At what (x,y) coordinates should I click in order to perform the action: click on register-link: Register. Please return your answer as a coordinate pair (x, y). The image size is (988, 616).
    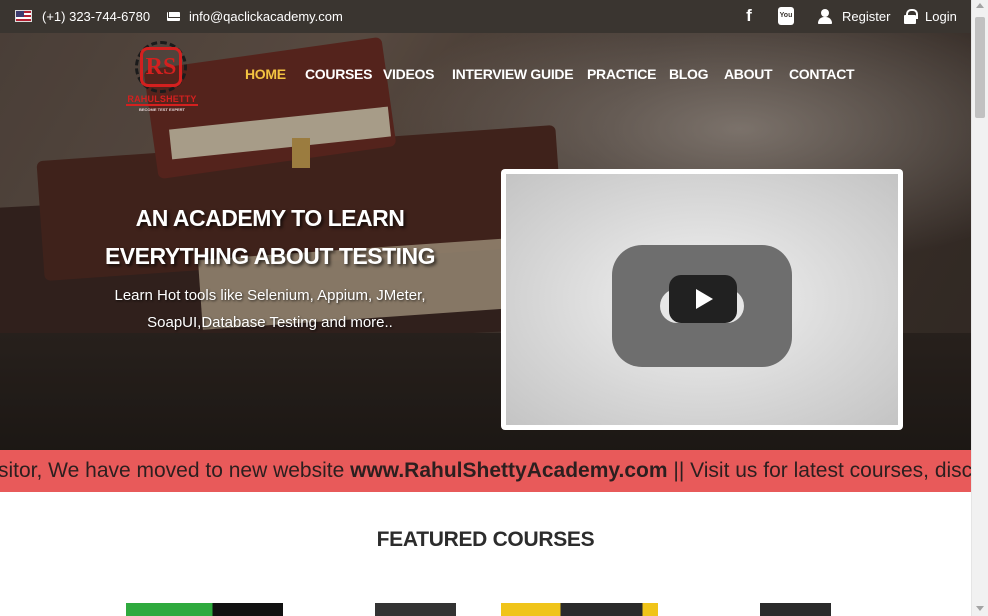
    Looking at the image, I should click on (866, 16).